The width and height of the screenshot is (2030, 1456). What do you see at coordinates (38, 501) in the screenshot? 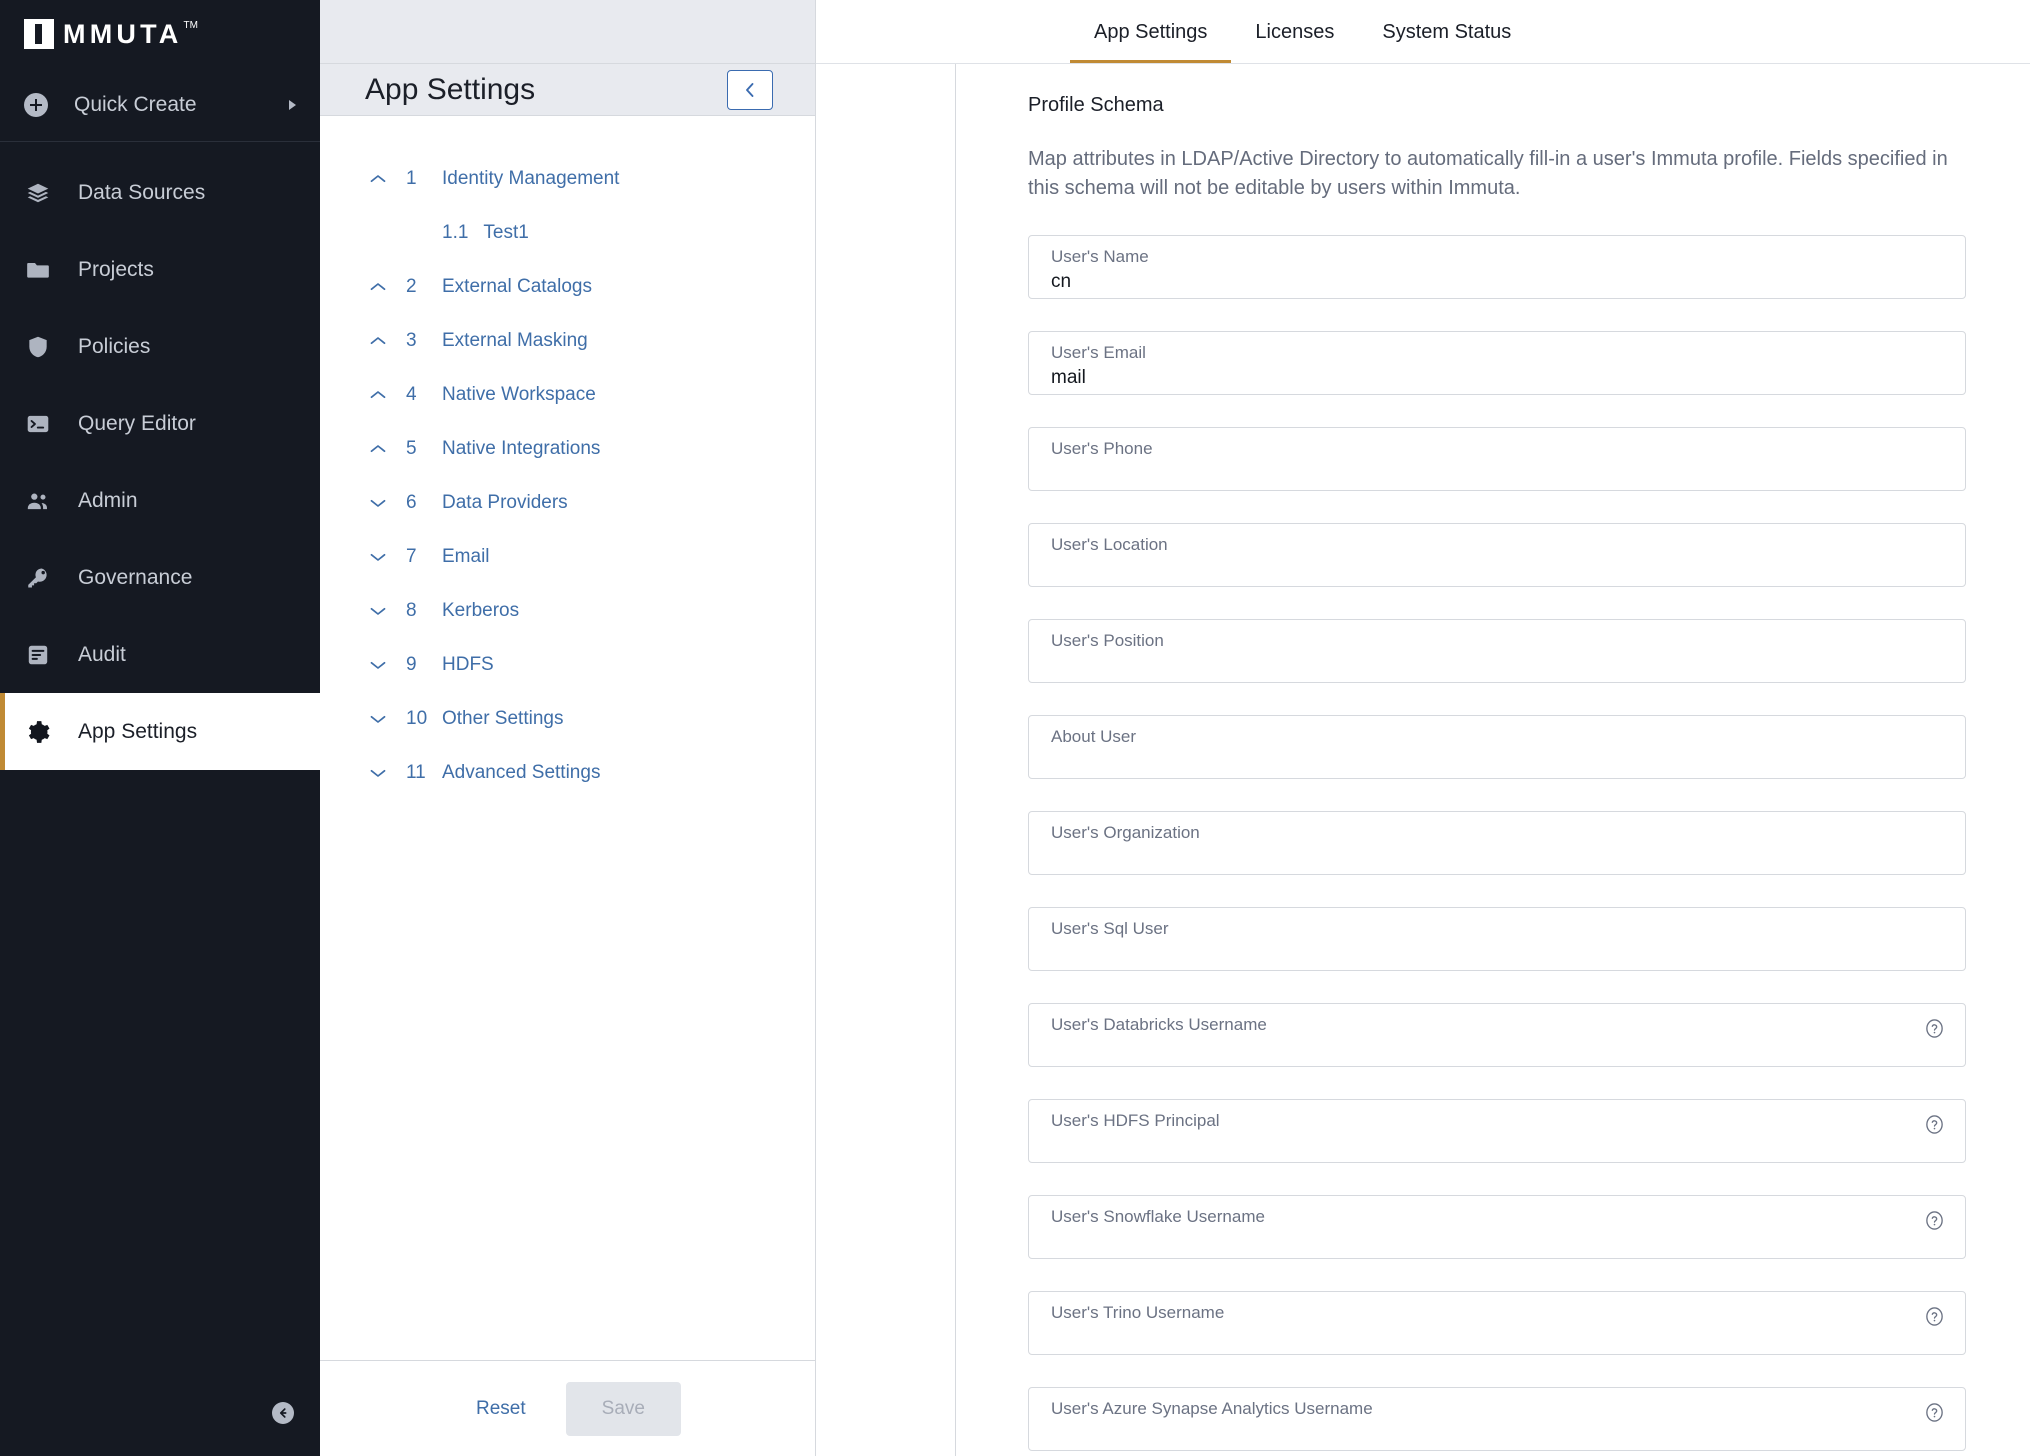
I see `users-icon` at bounding box center [38, 501].